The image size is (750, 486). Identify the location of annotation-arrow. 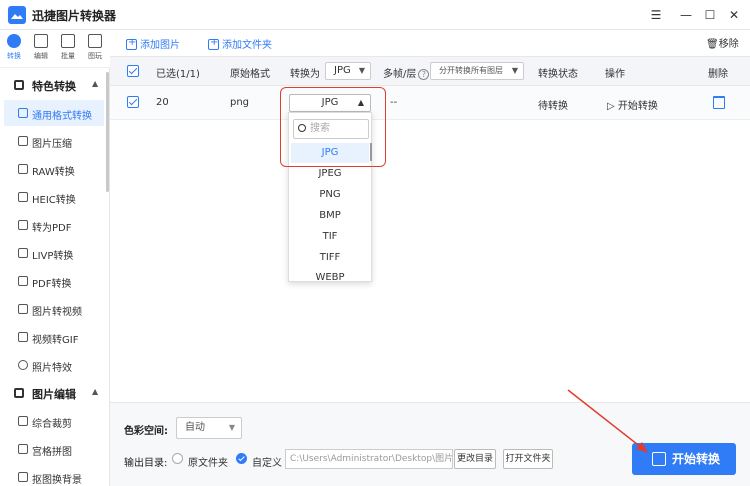
(607, 421).